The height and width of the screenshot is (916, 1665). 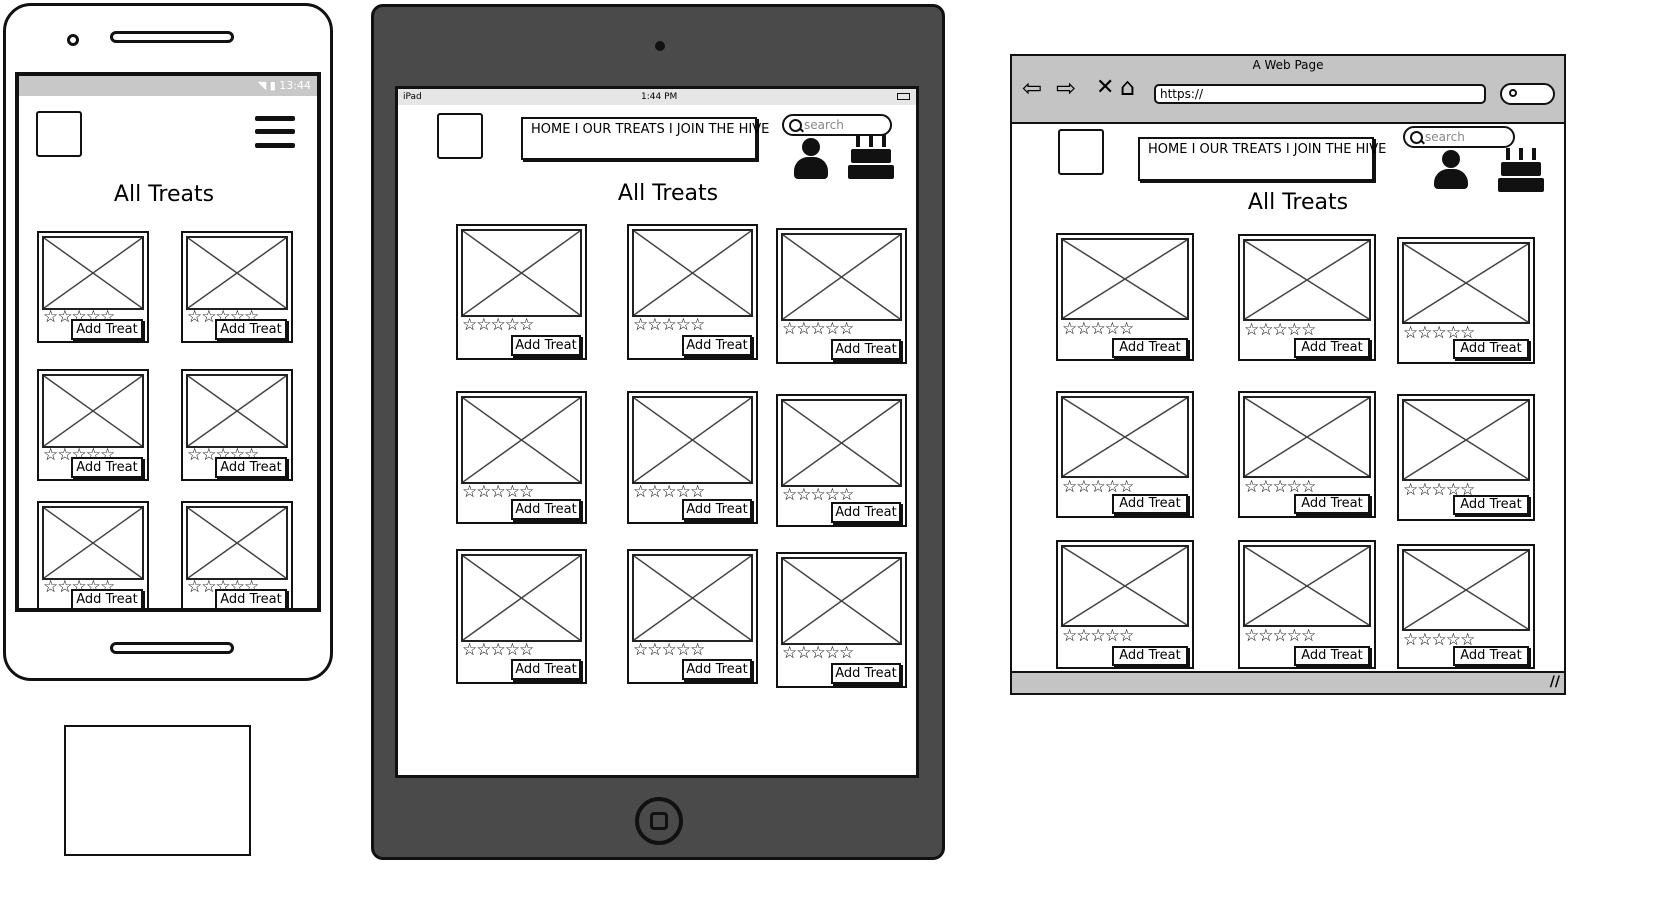 What do you see at coordinates (1320, 94) in the screenshot?
I see `url-bar: https://` at bounding box center [1320, 94].